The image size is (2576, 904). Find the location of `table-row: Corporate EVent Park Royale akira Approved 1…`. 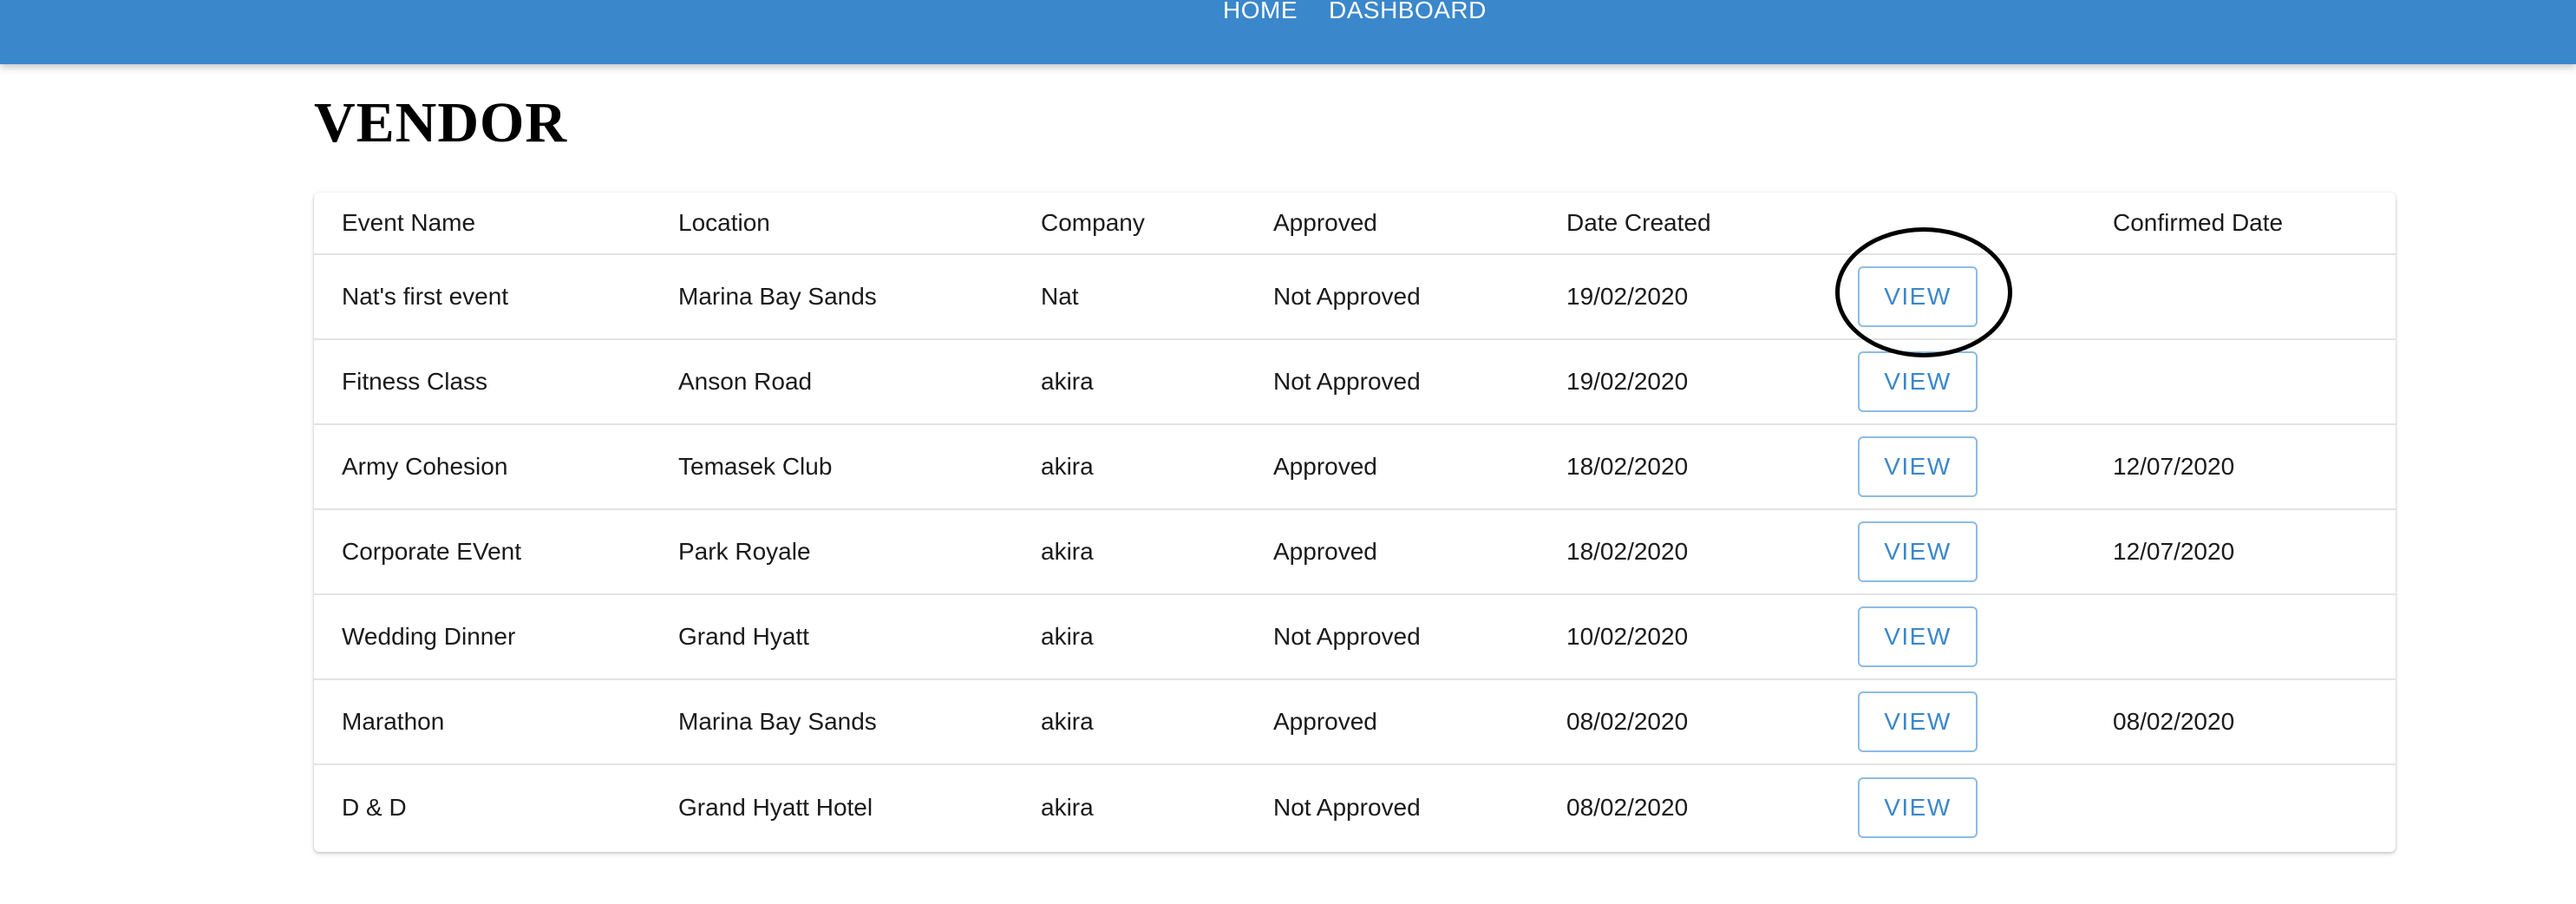

table-row: Corporate EVent Park Royale akira Approved 1… is located at coordinates (1355, 552).